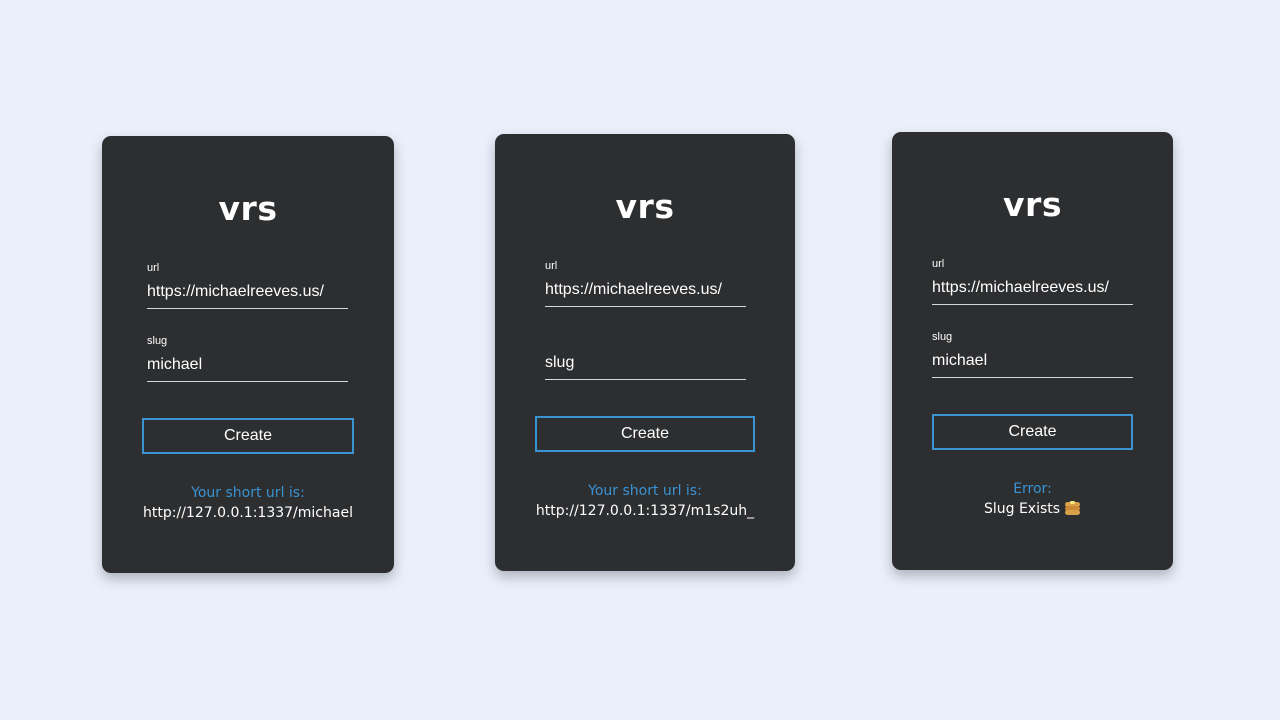 This screenshot has height=720, width=1280. I want to click on short-url-link: http://127.0.0.1:1337/m1s2uh_, so click(645, 511).